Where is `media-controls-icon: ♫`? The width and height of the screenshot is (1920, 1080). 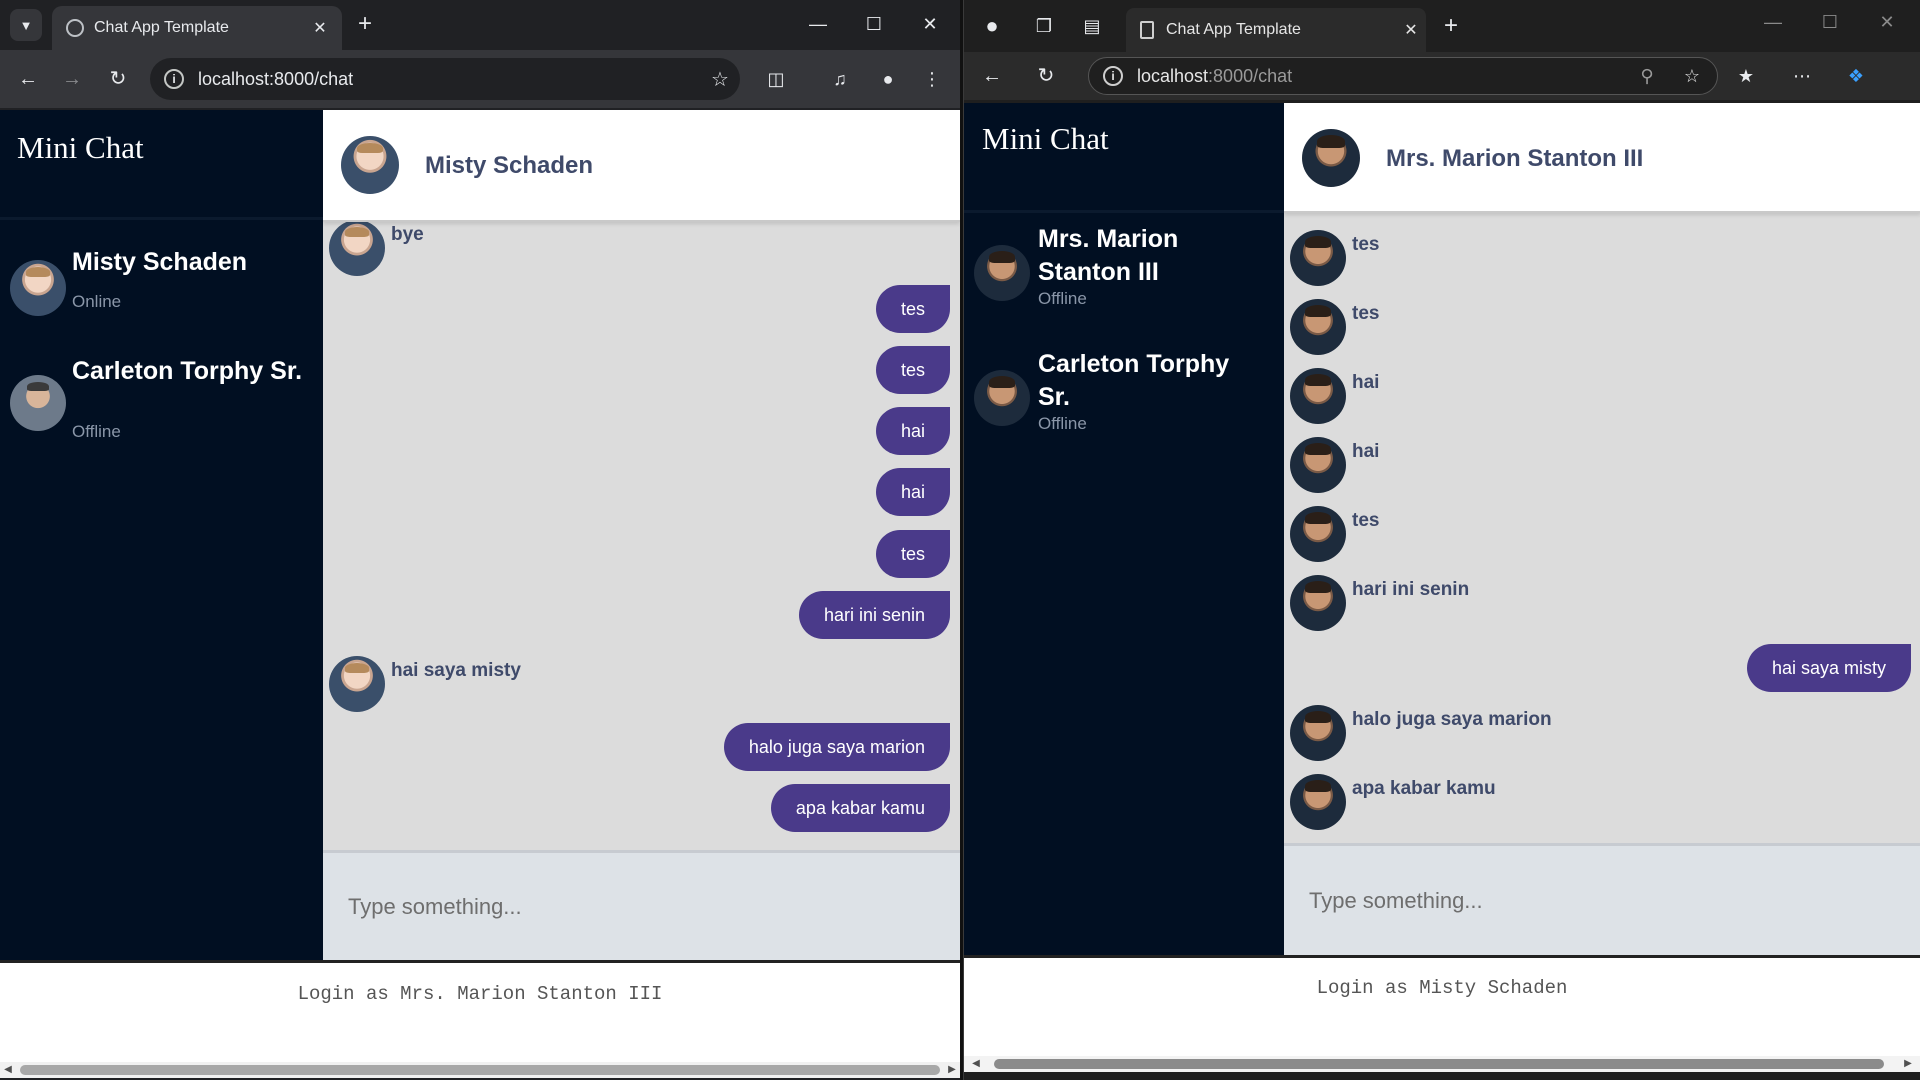 media-controls-icon: ♫ is located at coordinates (840, 79).